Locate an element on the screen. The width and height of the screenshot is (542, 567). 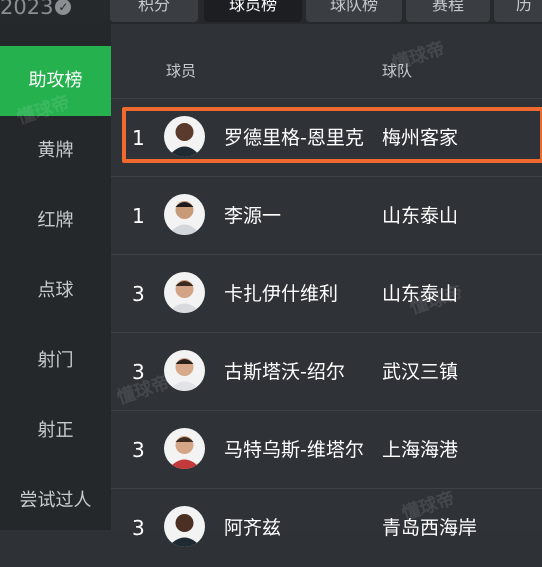
sidebar-item-yellow-cards: 黄牌 is located at coordinates (55, 151).